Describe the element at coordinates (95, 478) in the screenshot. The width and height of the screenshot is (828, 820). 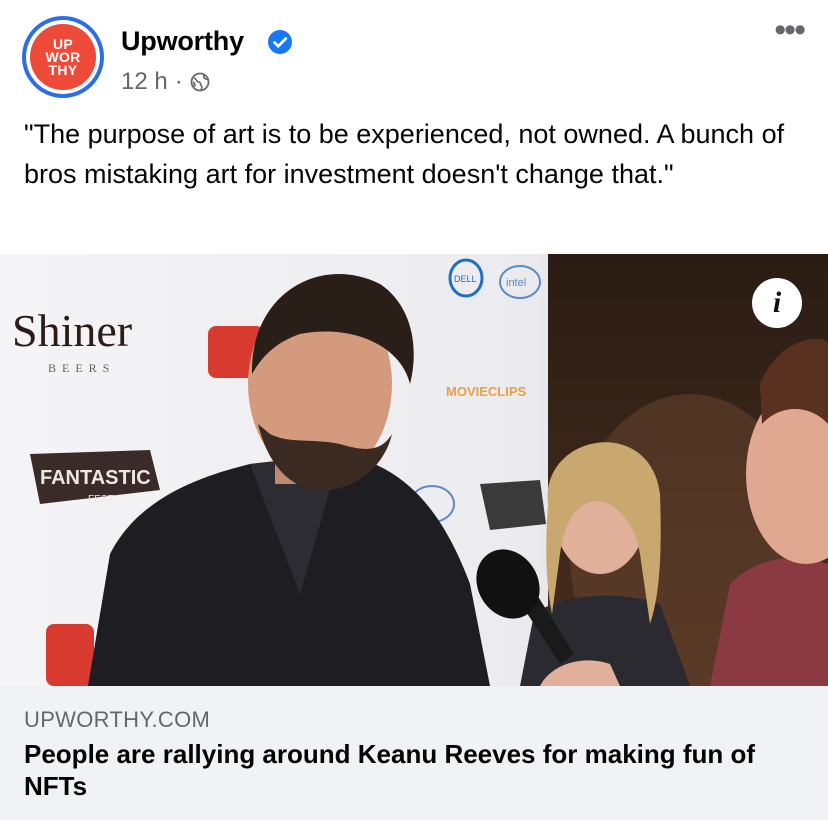
I see `svg-text: FANTASTIC` at that location.